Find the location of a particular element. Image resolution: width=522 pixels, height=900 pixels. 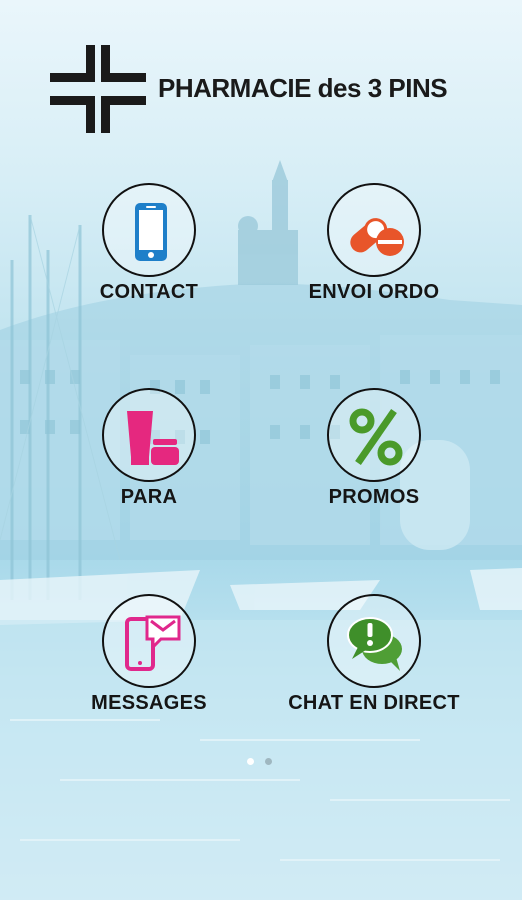

para-icon-circle is located at coordinates (149, 435).